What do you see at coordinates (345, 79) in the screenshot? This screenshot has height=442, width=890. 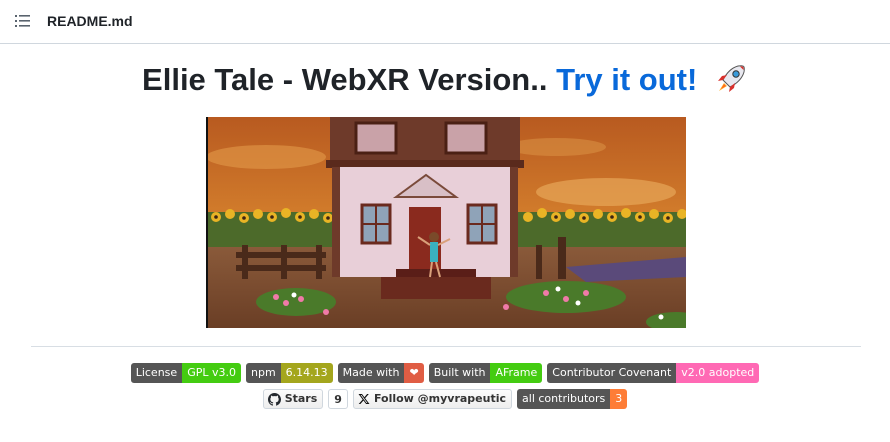 I see `title-text: Ellie Tale - WebXR Version..` at bounding box center [345, 79].